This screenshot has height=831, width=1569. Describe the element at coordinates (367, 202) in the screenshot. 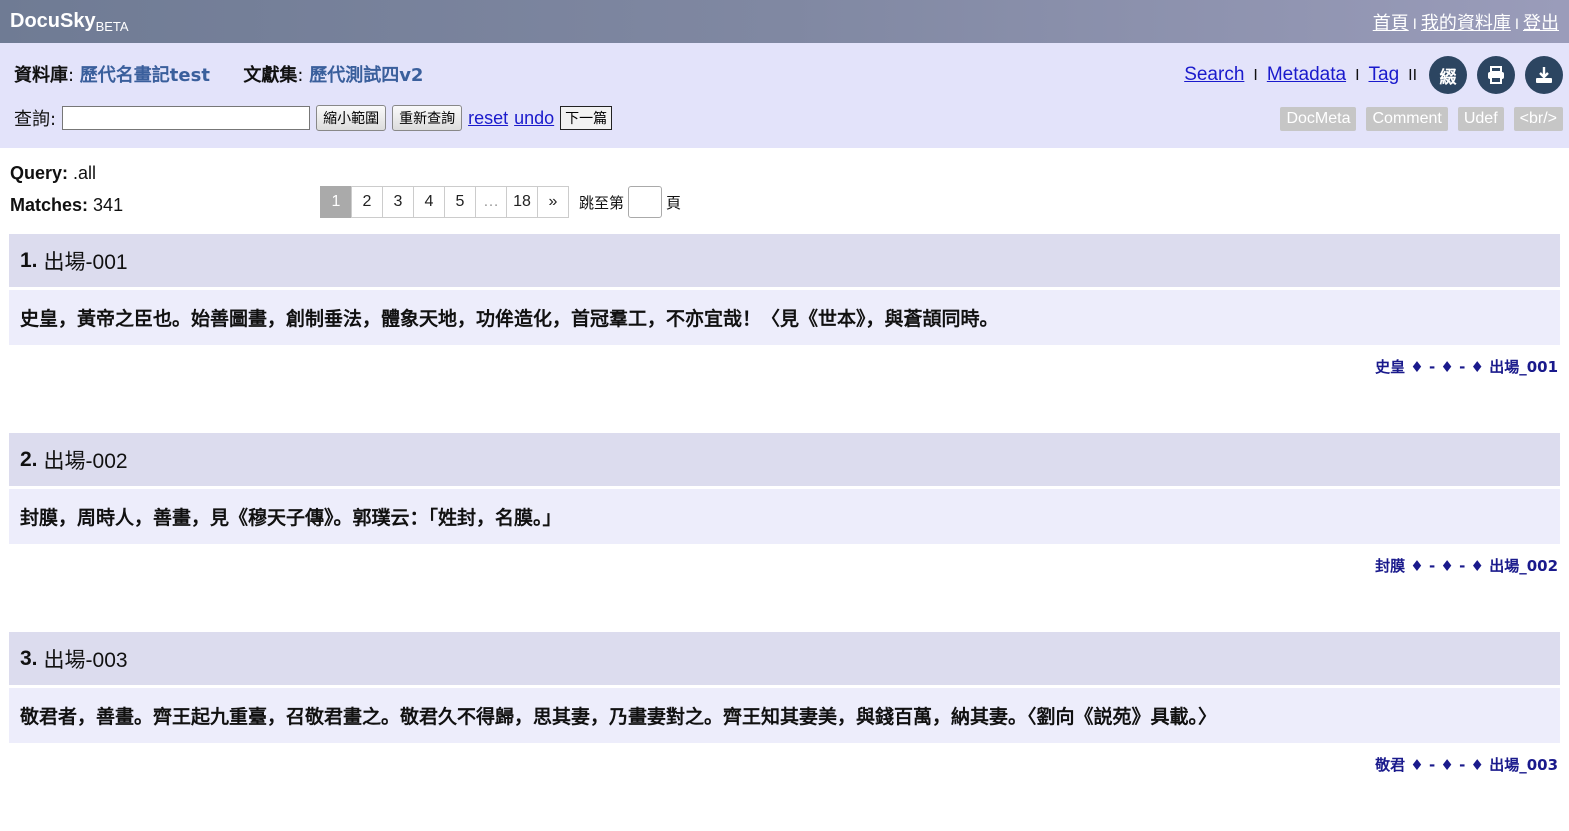

I see `page-2: 2` at that location.